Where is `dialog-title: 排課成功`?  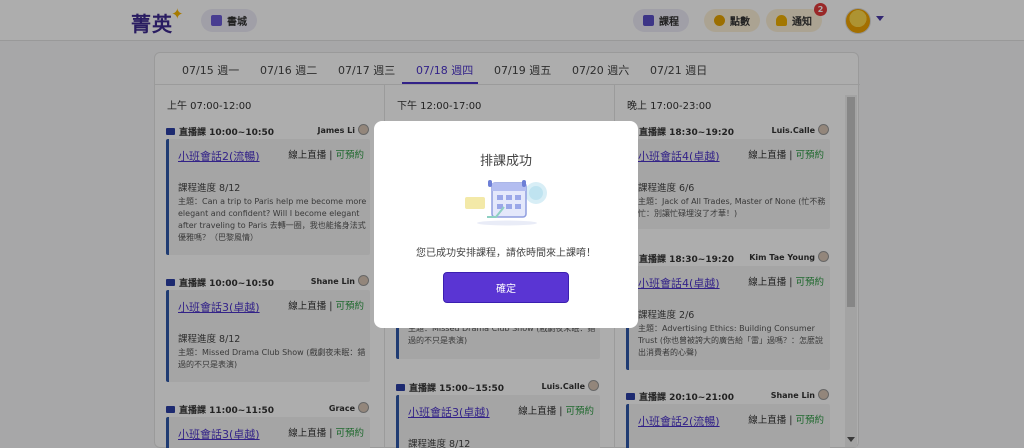 dialog-title: 排課成功 is located at coordinates (505, 161).